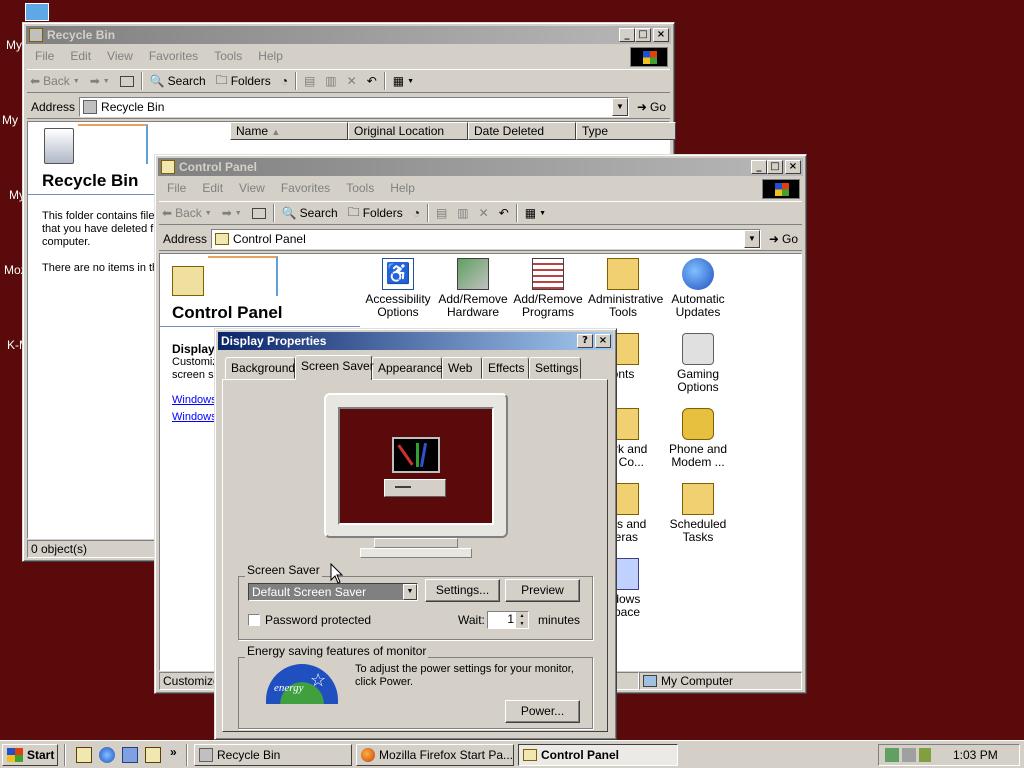  I want to click on move-to-icon: ▤, so click(441, 213).